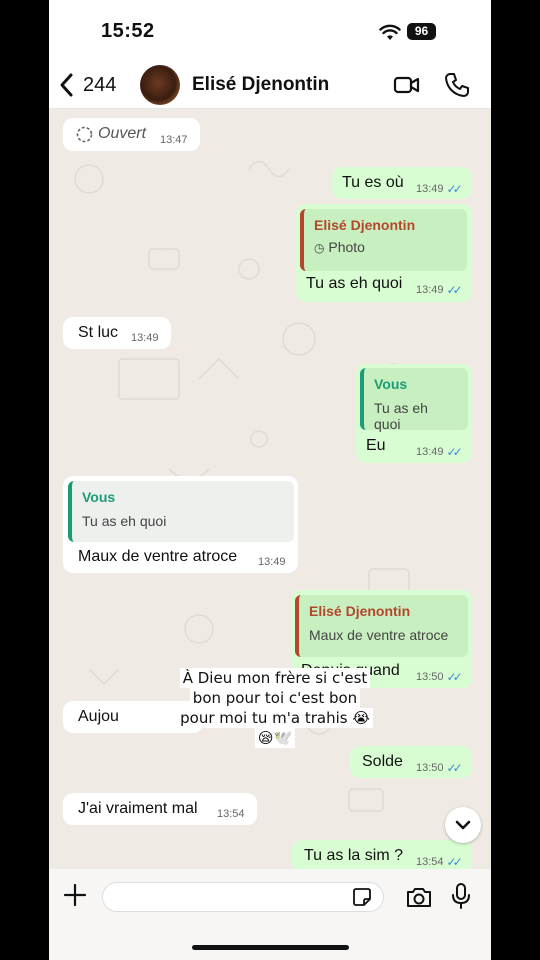 This screenshot has width=540, height=960. I want to click on status-time: 15:52, so click(128, 31).